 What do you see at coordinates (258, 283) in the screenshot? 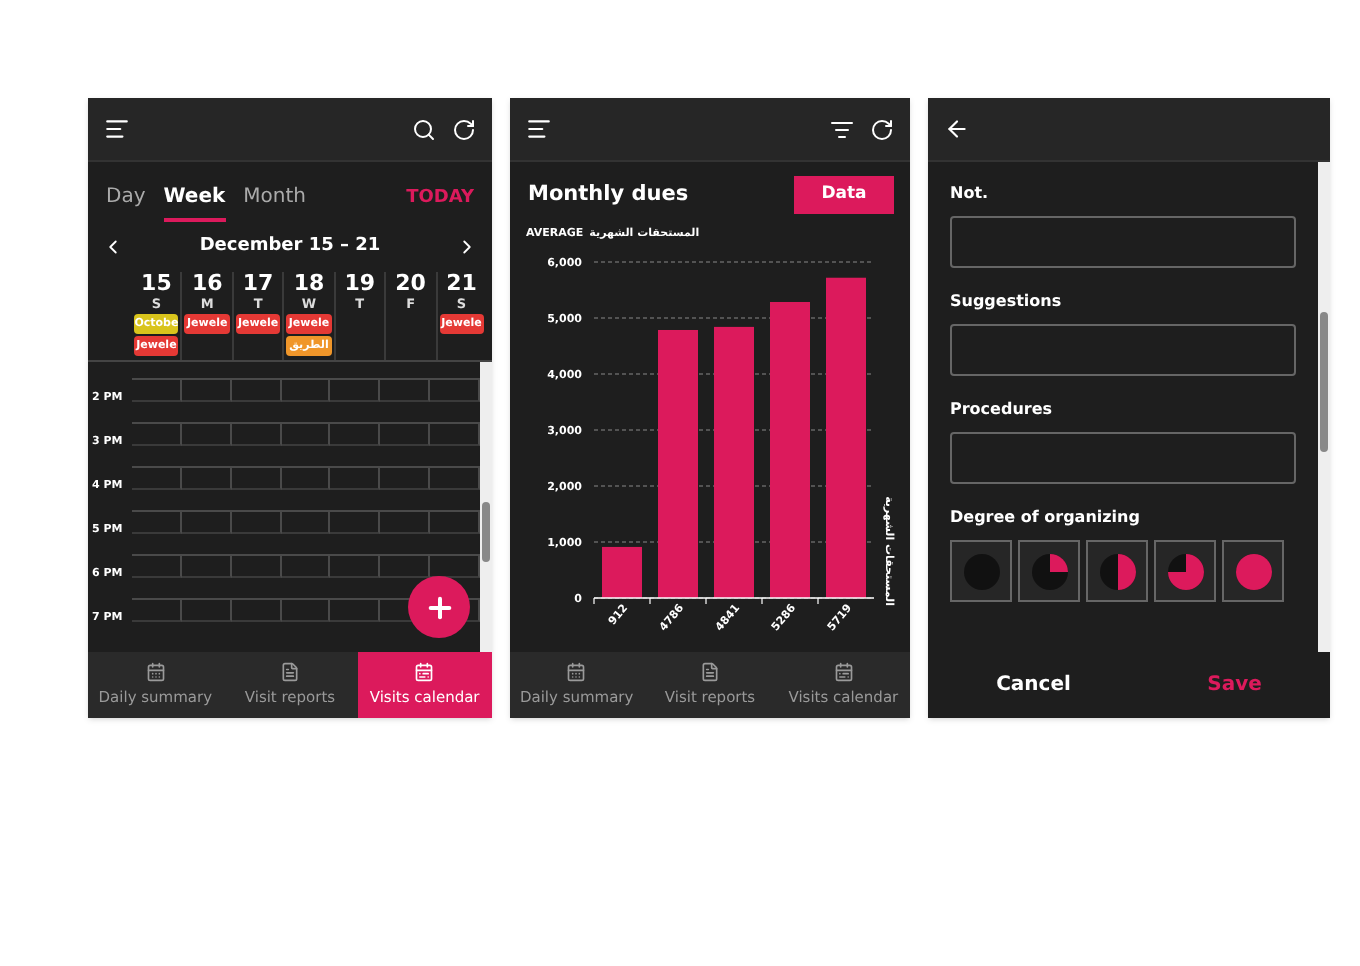
I see `day-number: 17` at bounding box center [258, 283].